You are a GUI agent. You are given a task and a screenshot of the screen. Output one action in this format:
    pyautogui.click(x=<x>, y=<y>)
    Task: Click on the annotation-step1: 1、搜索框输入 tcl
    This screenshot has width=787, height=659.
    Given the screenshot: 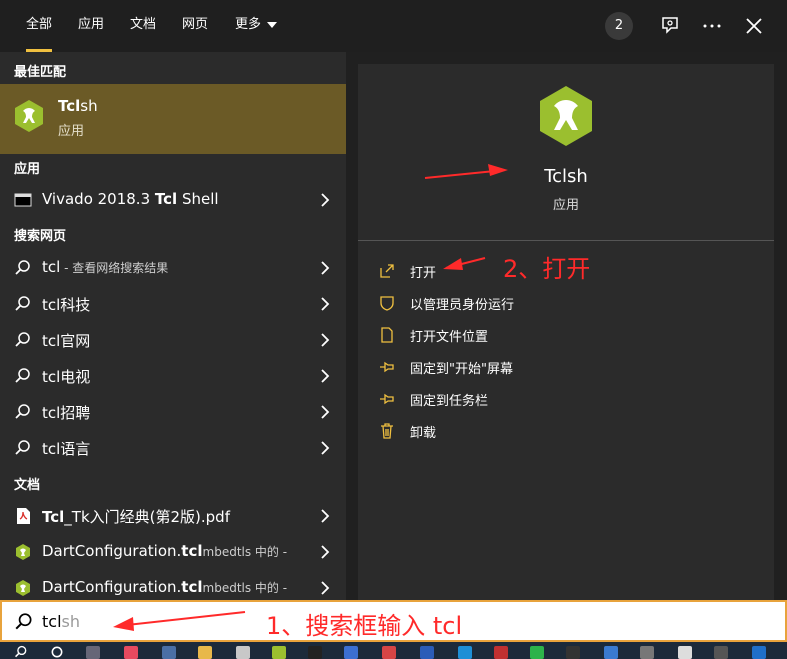 What is the action you would take?
    pyautogui.click(x=364, y=626)
    